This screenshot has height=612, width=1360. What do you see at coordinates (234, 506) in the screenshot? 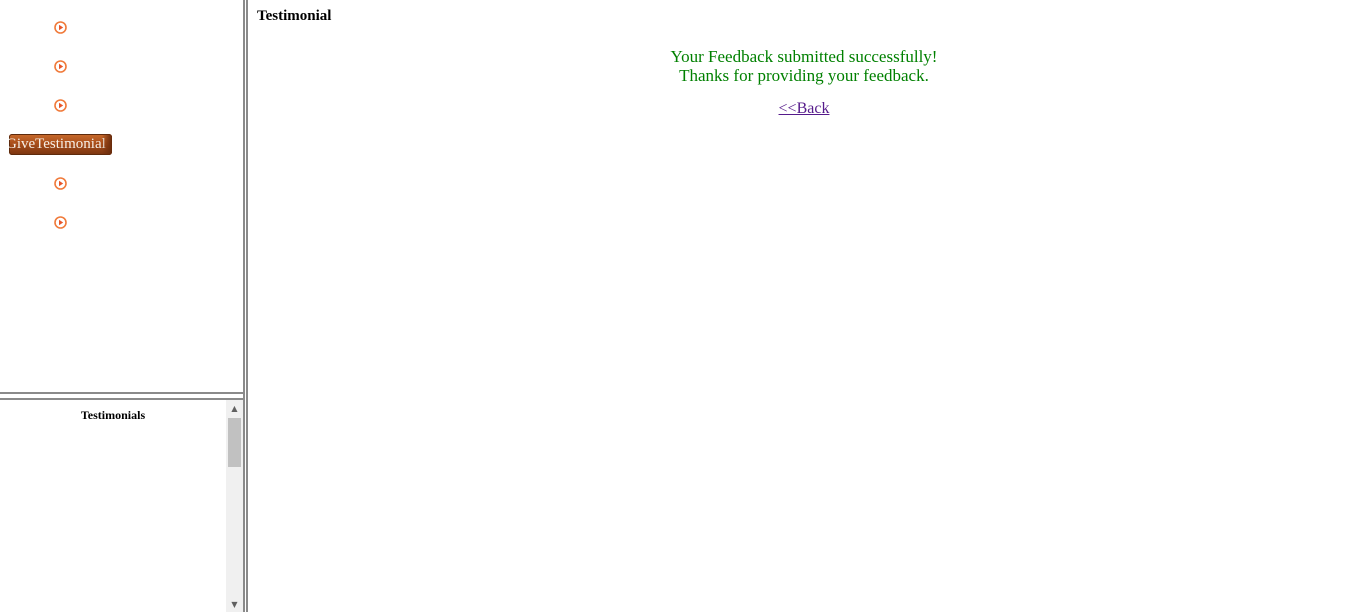
I see `testimonials-scrollbar: ▲ ▼` at bounding box center [234, 506].